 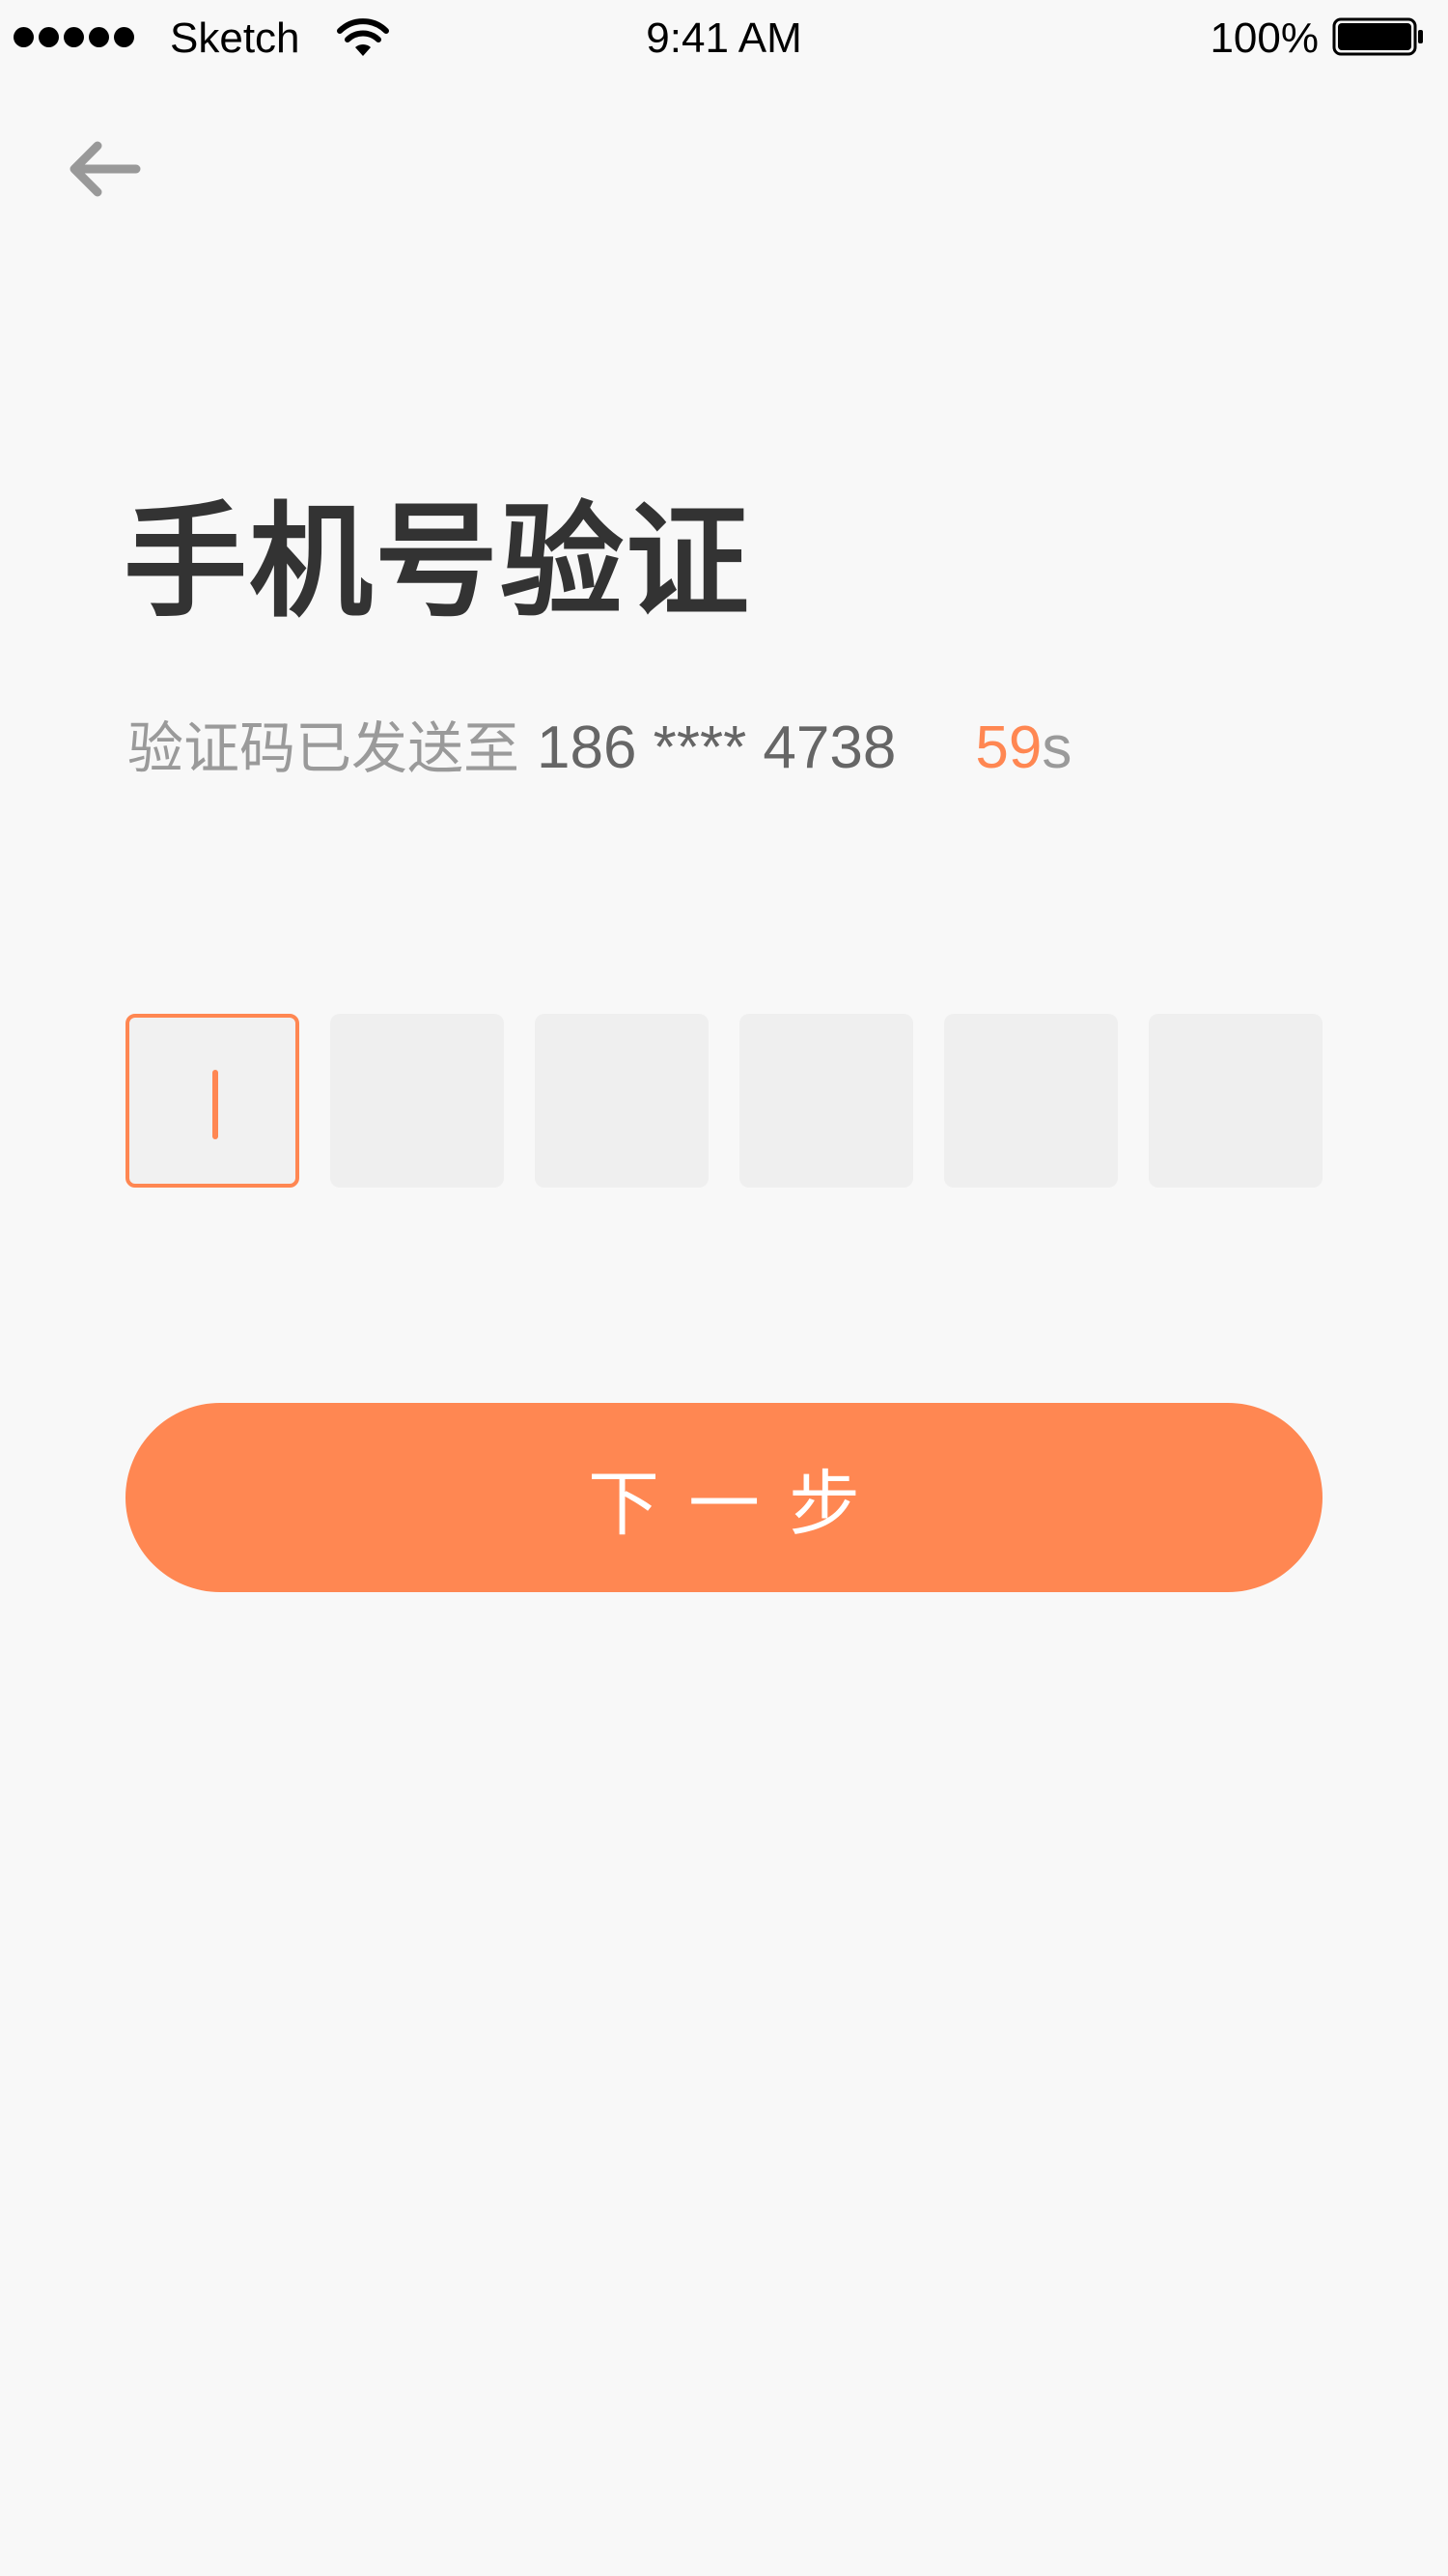 I want to click on countdown-value: 59, so click(x=1009, y=748).